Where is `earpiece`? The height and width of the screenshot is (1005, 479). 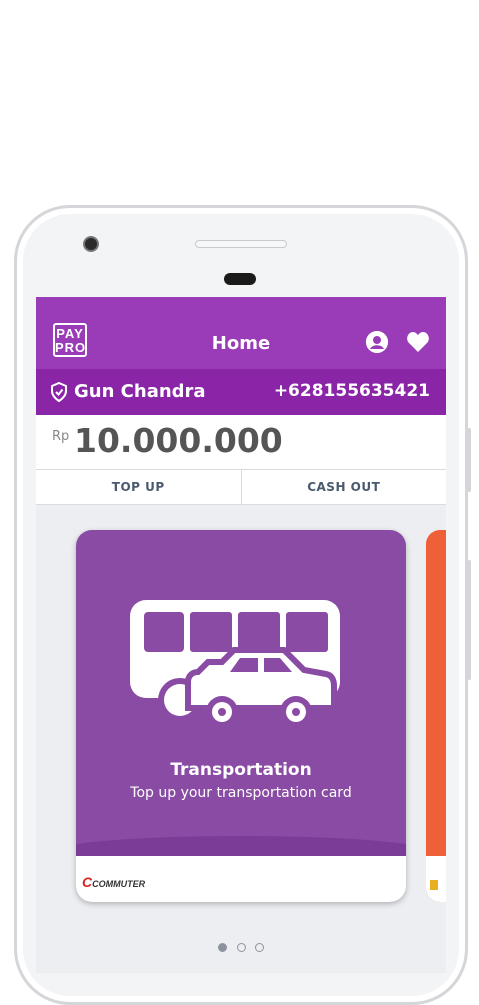
earpiece is located at coordinates (240, 279).